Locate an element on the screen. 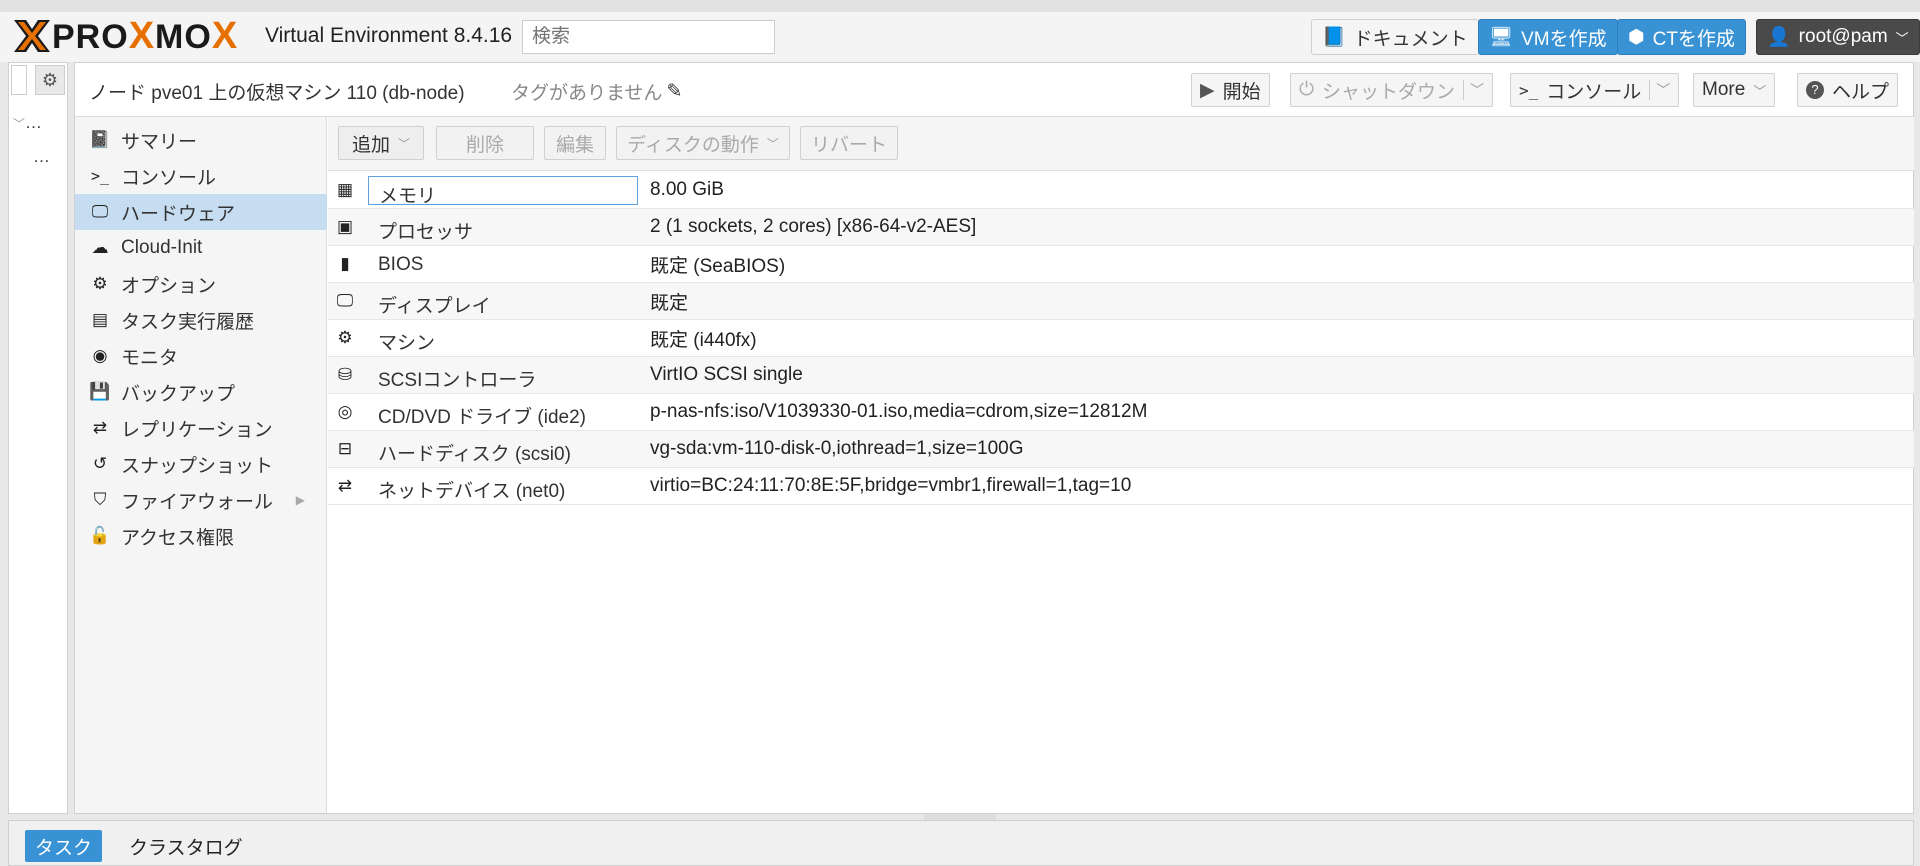  cube-icon: ⬢ is located at coordinates (1636, 37).